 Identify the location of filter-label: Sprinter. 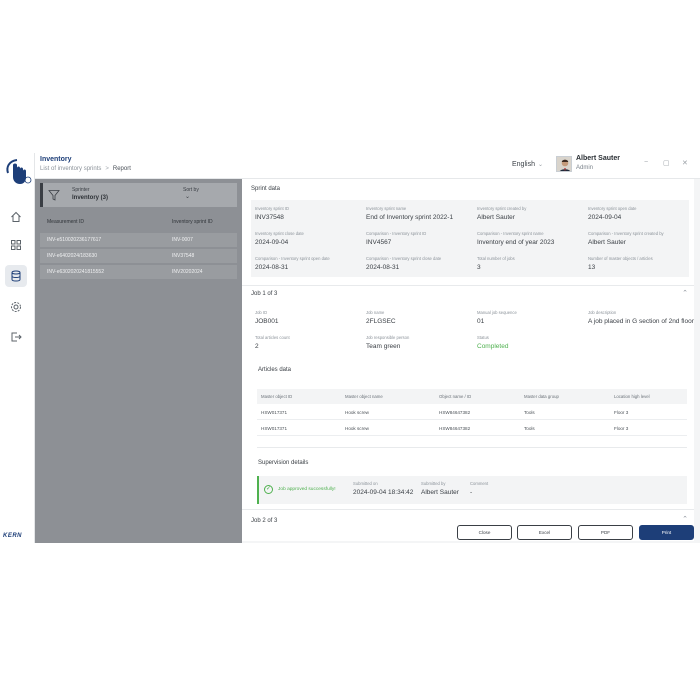
(81, 190).